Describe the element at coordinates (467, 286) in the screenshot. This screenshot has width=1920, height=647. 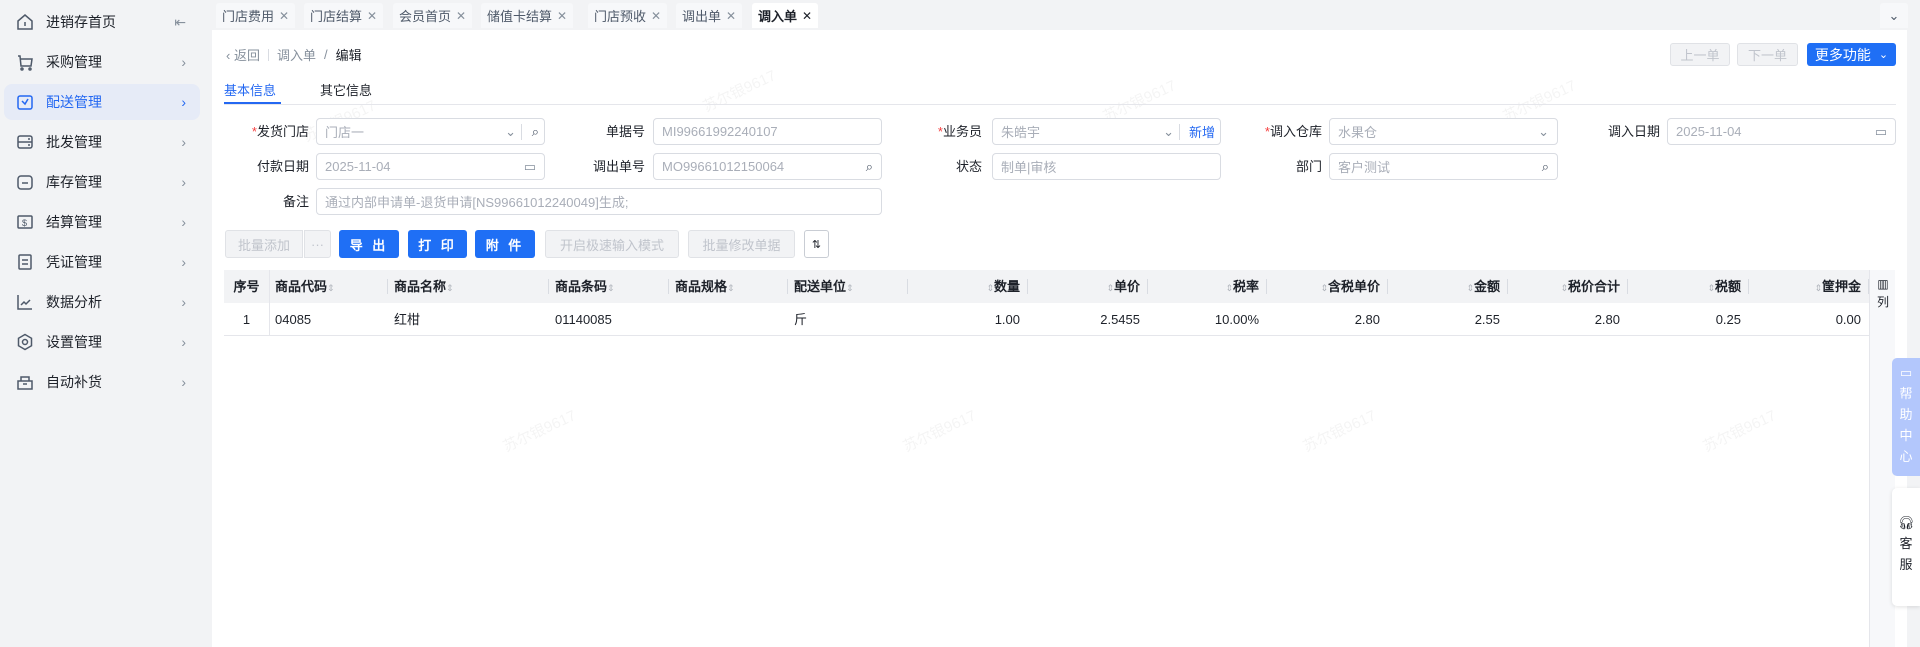
I see `column-header: 商品名称⇕` at that location.